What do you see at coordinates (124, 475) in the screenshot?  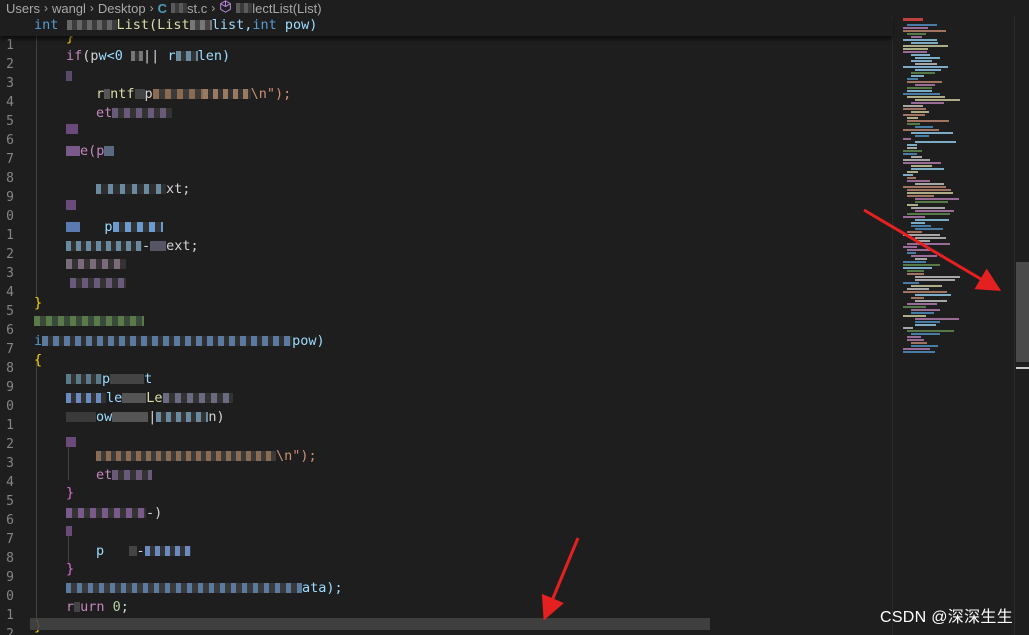 I see `code-line: et` at bounding box center [124, 475].